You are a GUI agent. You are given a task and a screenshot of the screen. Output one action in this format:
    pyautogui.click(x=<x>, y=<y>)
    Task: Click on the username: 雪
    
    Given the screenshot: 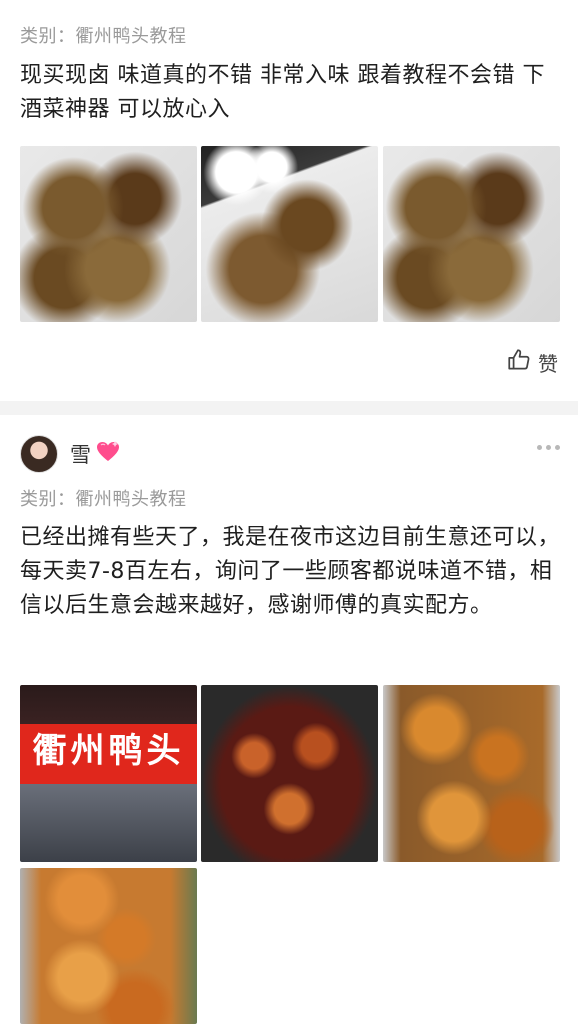 What is the action you would take?
    pyautogui.click(x=95, y=454)
    